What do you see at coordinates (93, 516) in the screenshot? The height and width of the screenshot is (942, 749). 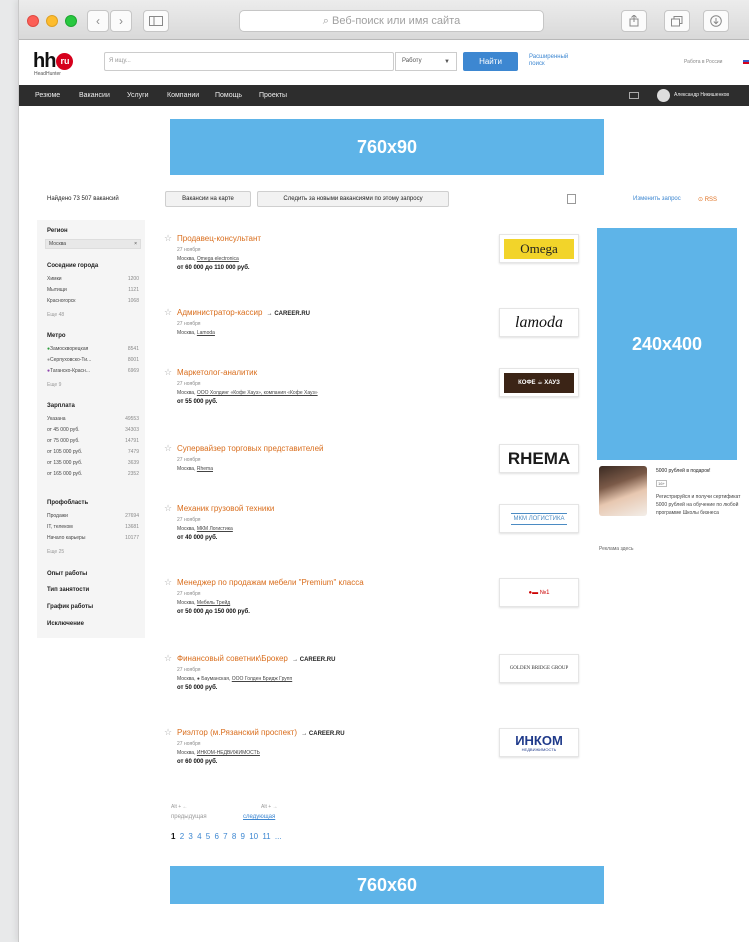 I see `filter-item: Продажи 27694` at bounding box center [93, 516].